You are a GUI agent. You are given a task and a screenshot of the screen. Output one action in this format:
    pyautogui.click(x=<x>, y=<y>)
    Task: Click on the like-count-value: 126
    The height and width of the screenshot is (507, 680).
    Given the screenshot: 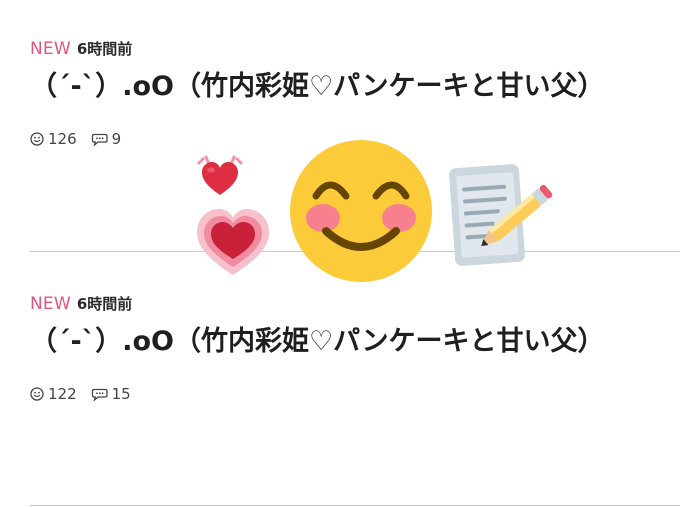 What is the action you would take?
    pyautogui.click(x=62, y=139)
    